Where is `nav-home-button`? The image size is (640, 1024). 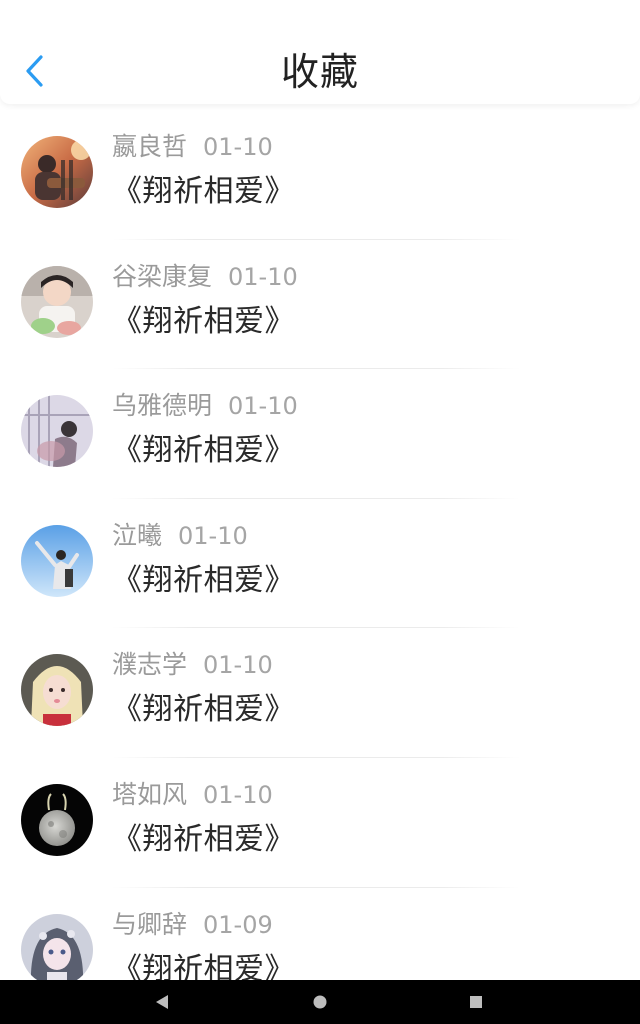
nav-home-button is located at coordinates (320, 1002).